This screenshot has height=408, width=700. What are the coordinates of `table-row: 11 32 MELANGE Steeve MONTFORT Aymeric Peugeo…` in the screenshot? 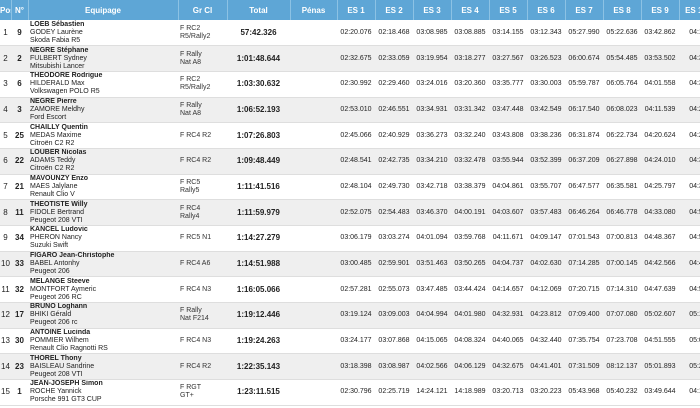 It's located at (350, 290).